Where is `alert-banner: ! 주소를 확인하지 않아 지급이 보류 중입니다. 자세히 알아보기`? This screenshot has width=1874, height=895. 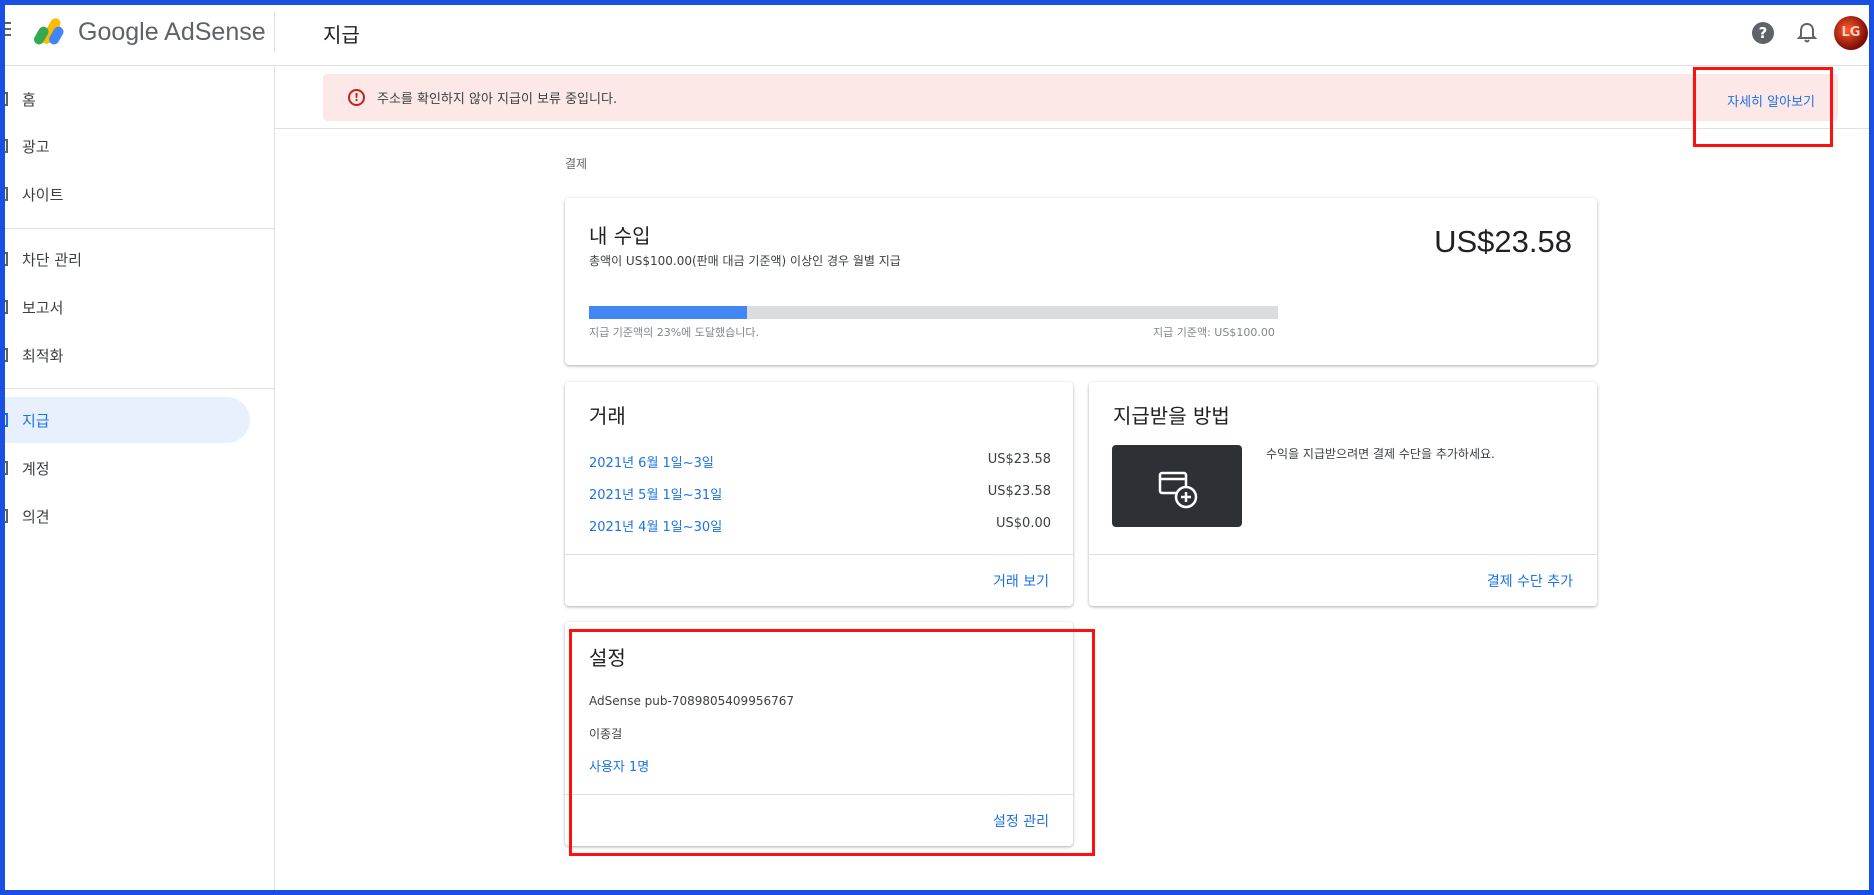 alert-banner: ! 주소를 확인하지 않아 지급이 보류 중입니다. 자세히 알아보기 is located at coordinates (1080, 97).